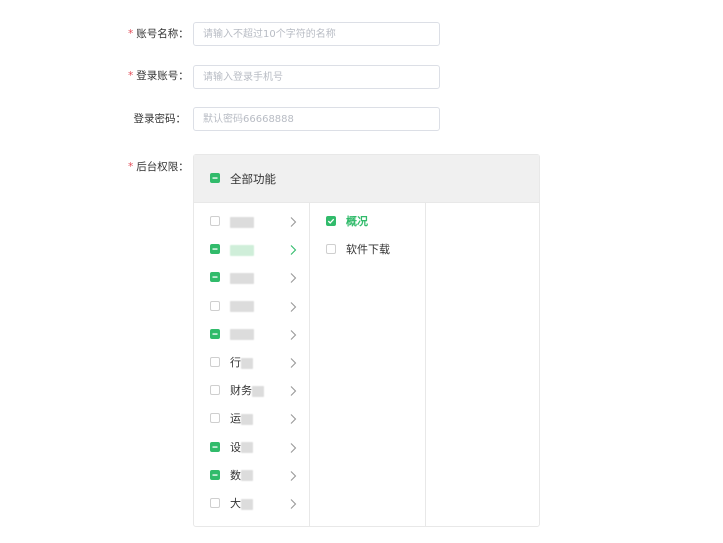 This screenshot has width=723, height=543. I want to click on permission-item: 设, so click(251, 448).